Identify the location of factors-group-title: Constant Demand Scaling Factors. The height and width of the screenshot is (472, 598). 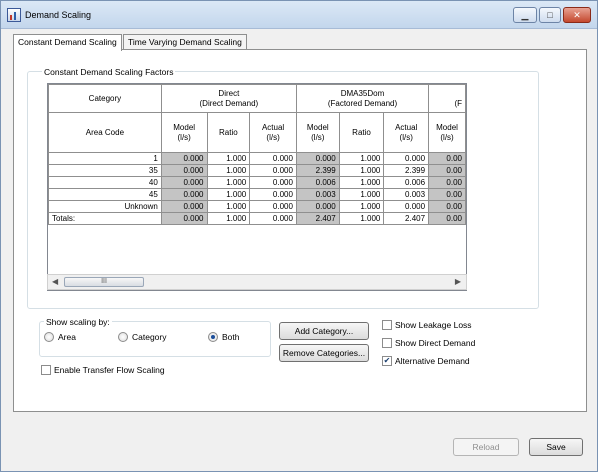
(109, 72).